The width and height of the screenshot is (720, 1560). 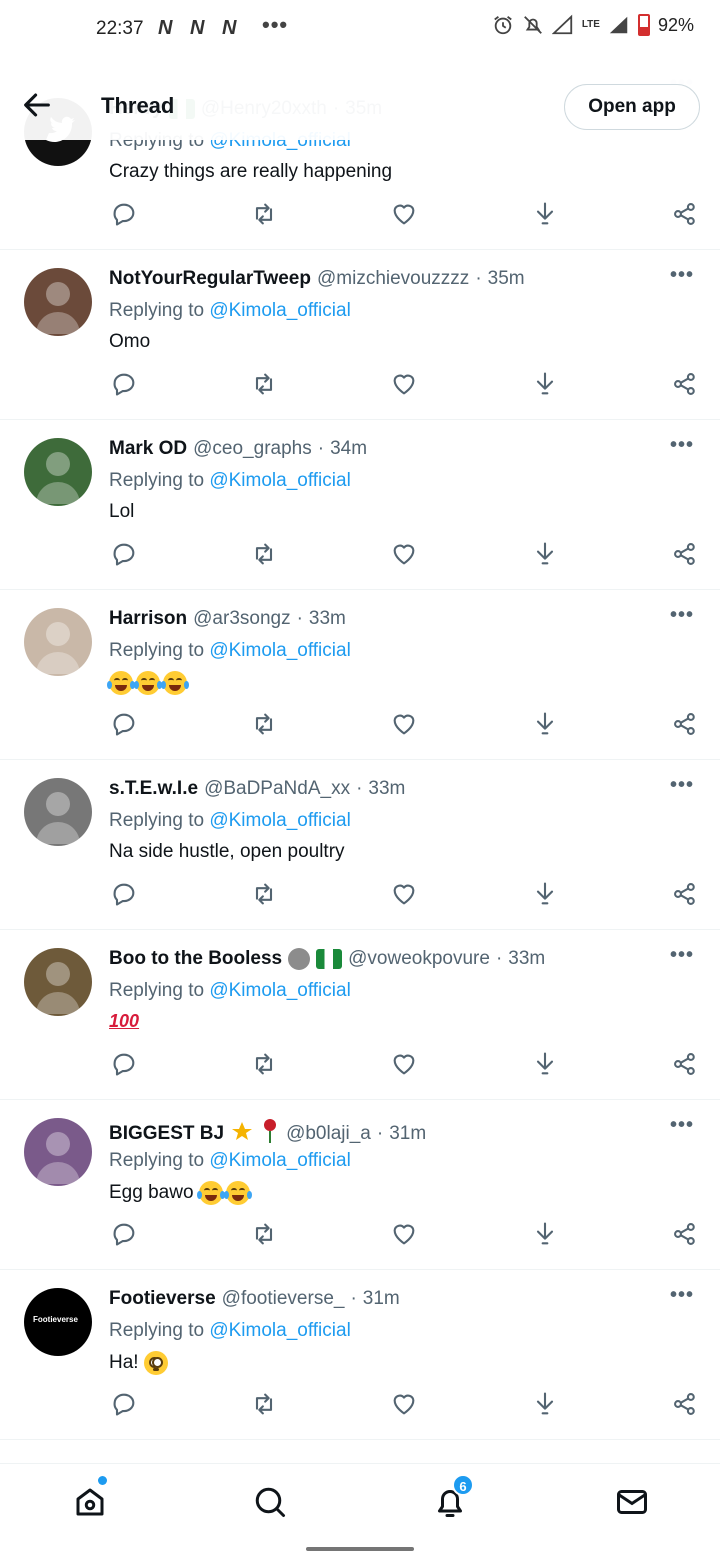 What do you see at coordinates (162, 1299) in the screenshot?
I see `author-name: Footieverse` at bounding box center [162, 1299].